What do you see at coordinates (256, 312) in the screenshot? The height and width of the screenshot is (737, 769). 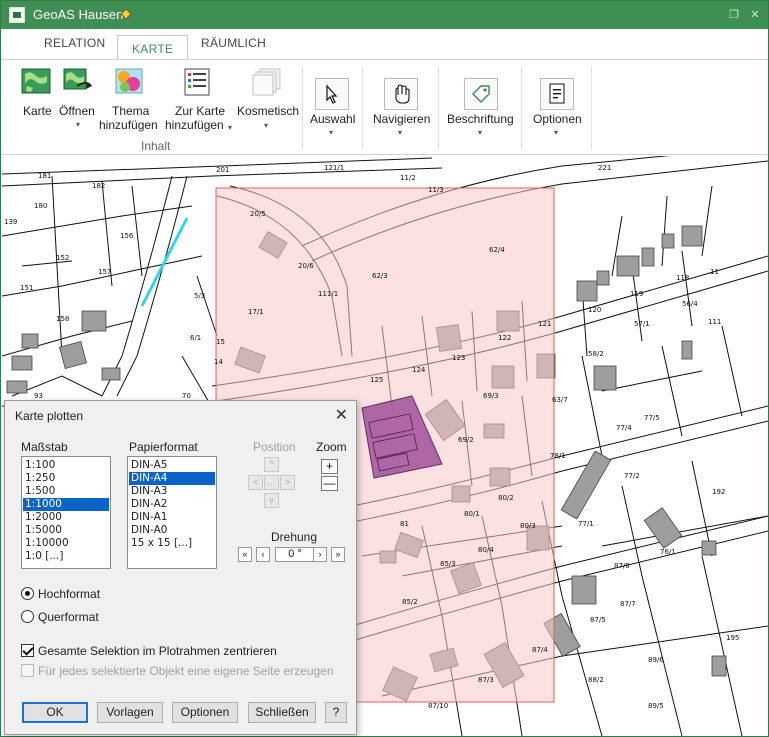 I see `parcel-label: 17/1` at bounding box center [256, 312].